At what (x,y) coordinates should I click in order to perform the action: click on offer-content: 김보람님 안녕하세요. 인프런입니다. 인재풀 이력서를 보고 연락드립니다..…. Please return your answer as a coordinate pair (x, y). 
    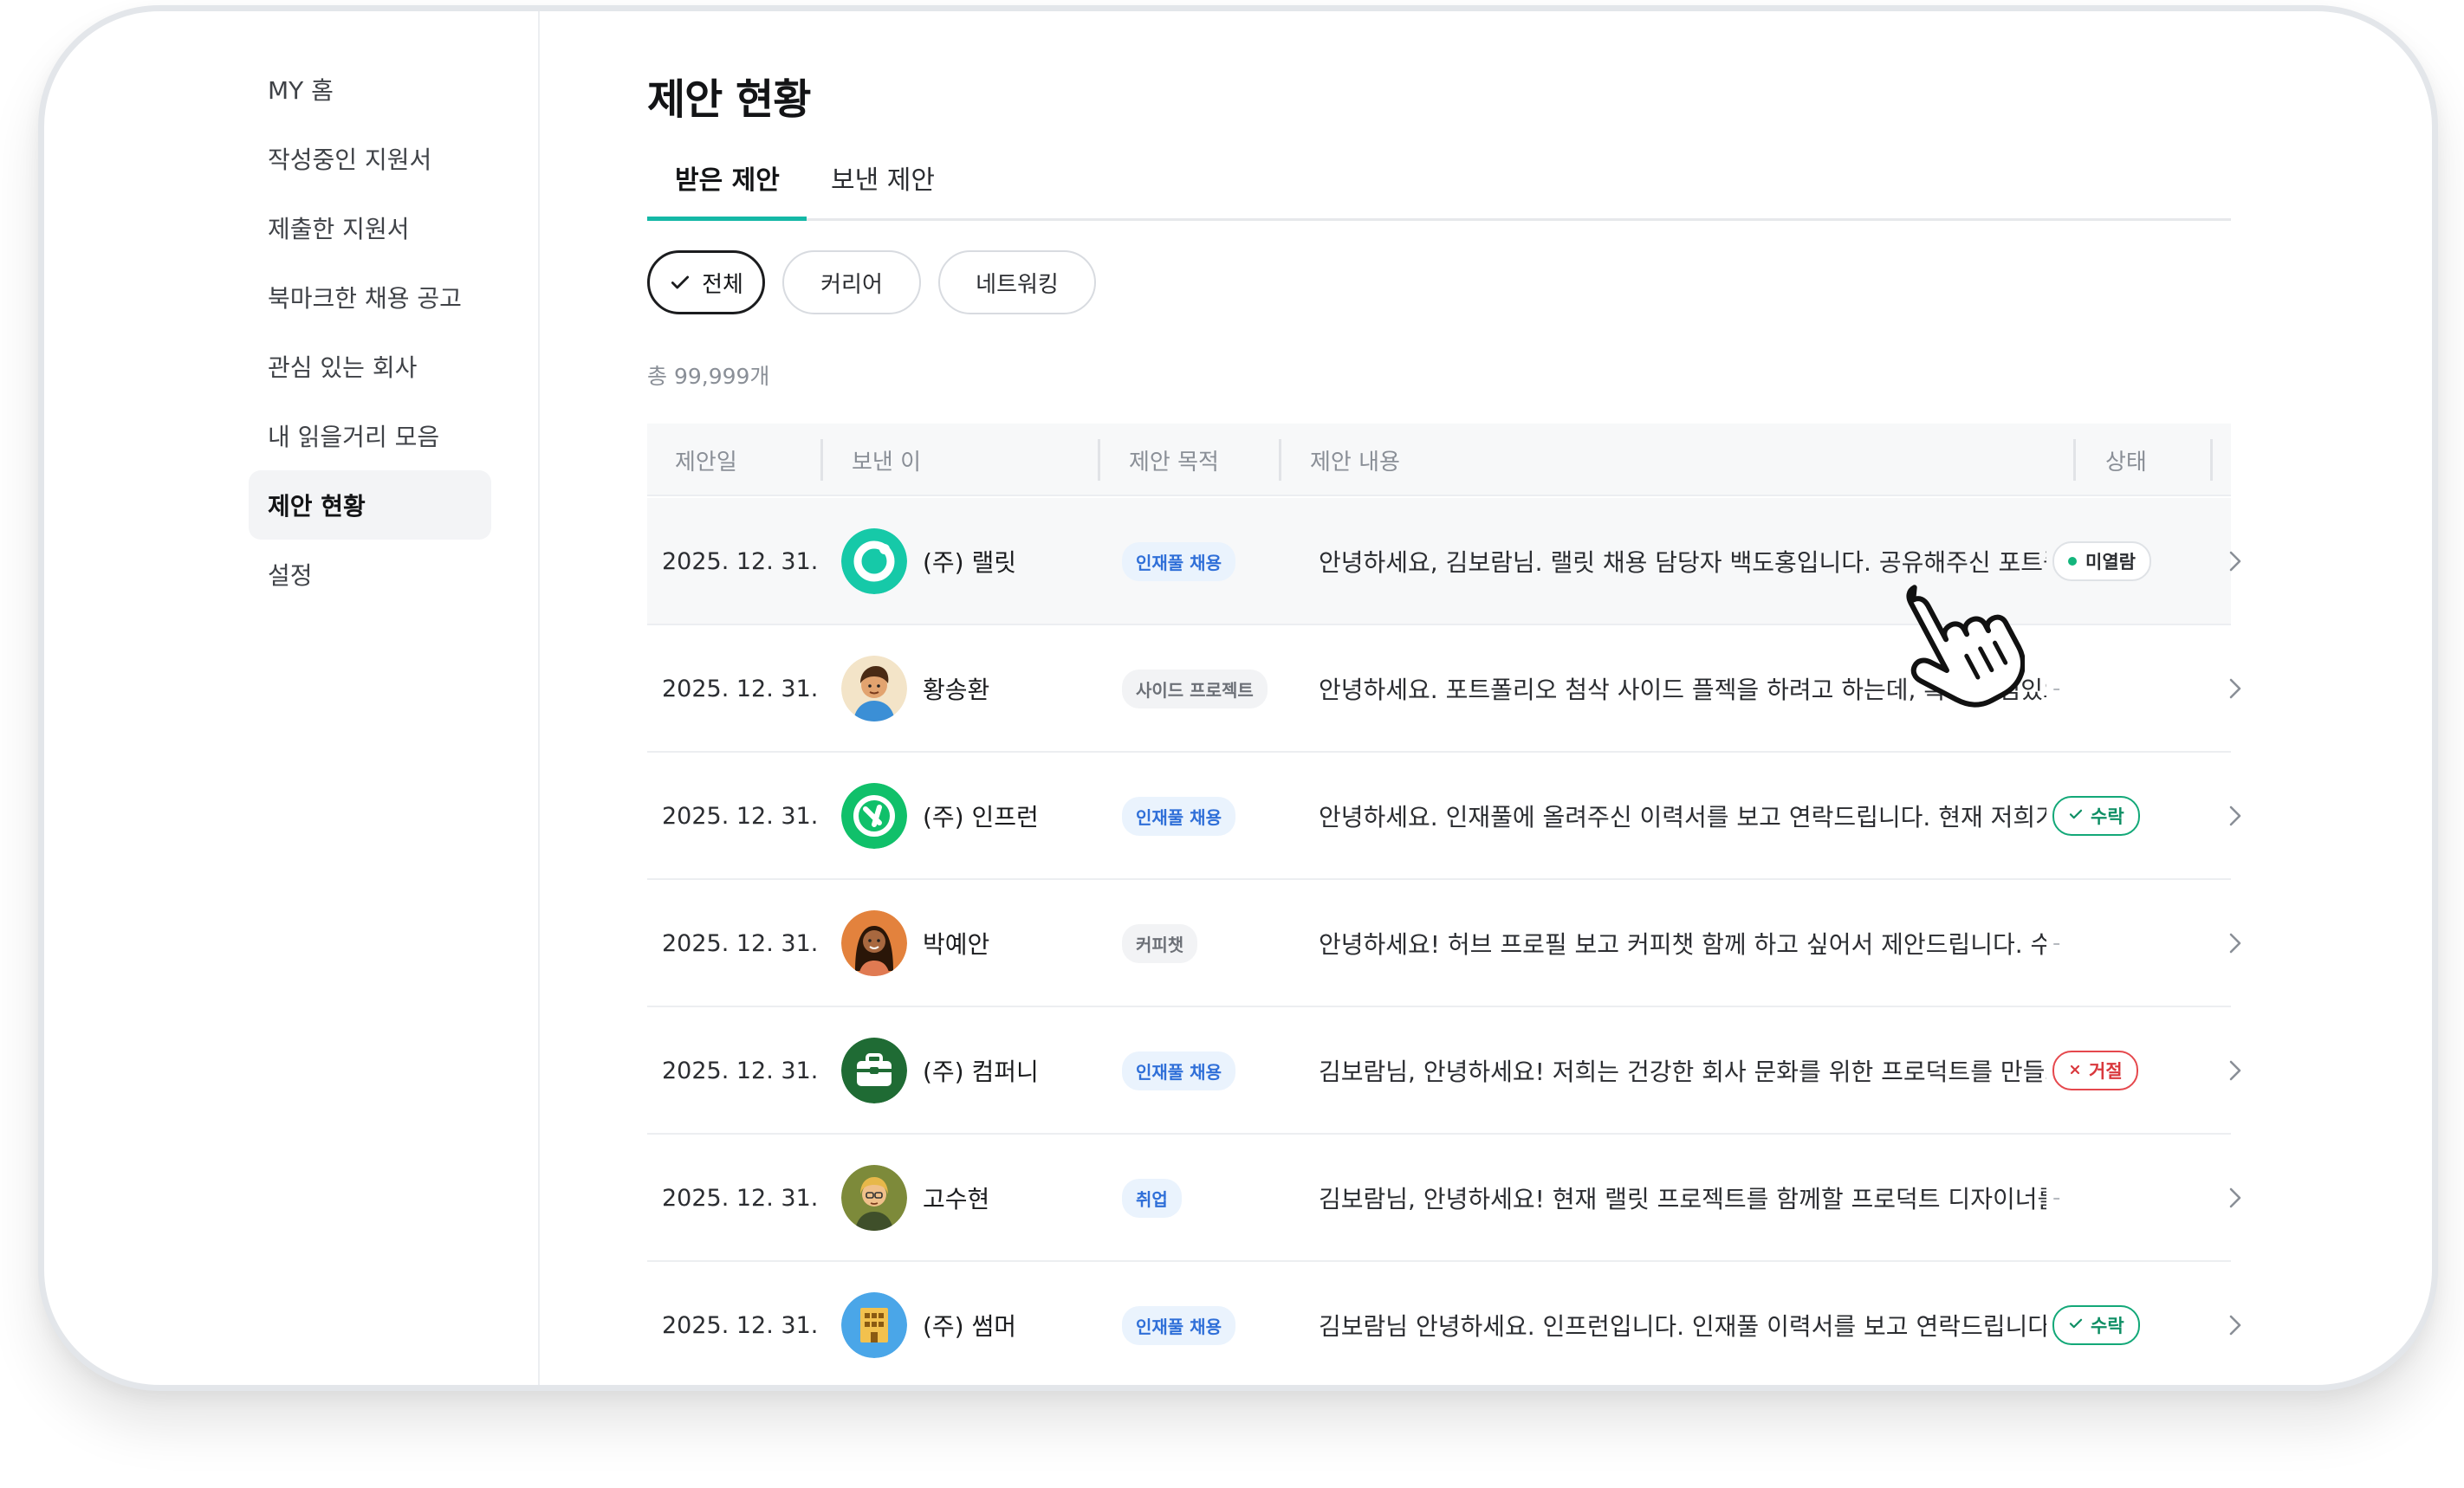
    Looking at the image, I should click on (1683, 1326).